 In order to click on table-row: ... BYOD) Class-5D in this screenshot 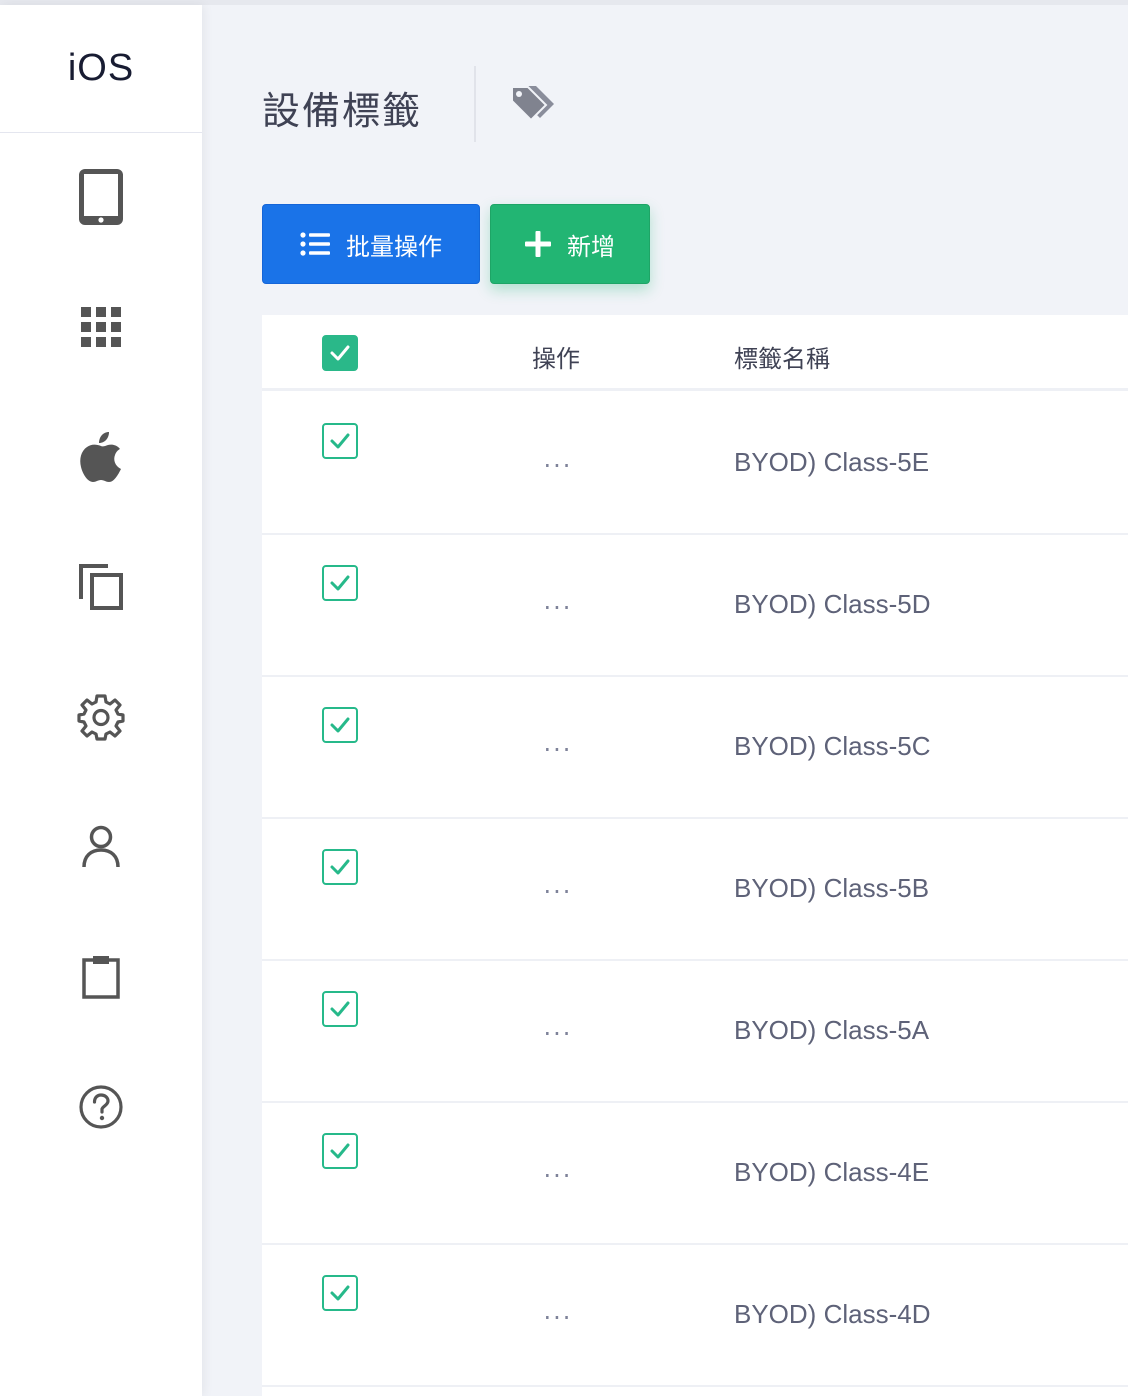, I will do `click(695, 606)`.